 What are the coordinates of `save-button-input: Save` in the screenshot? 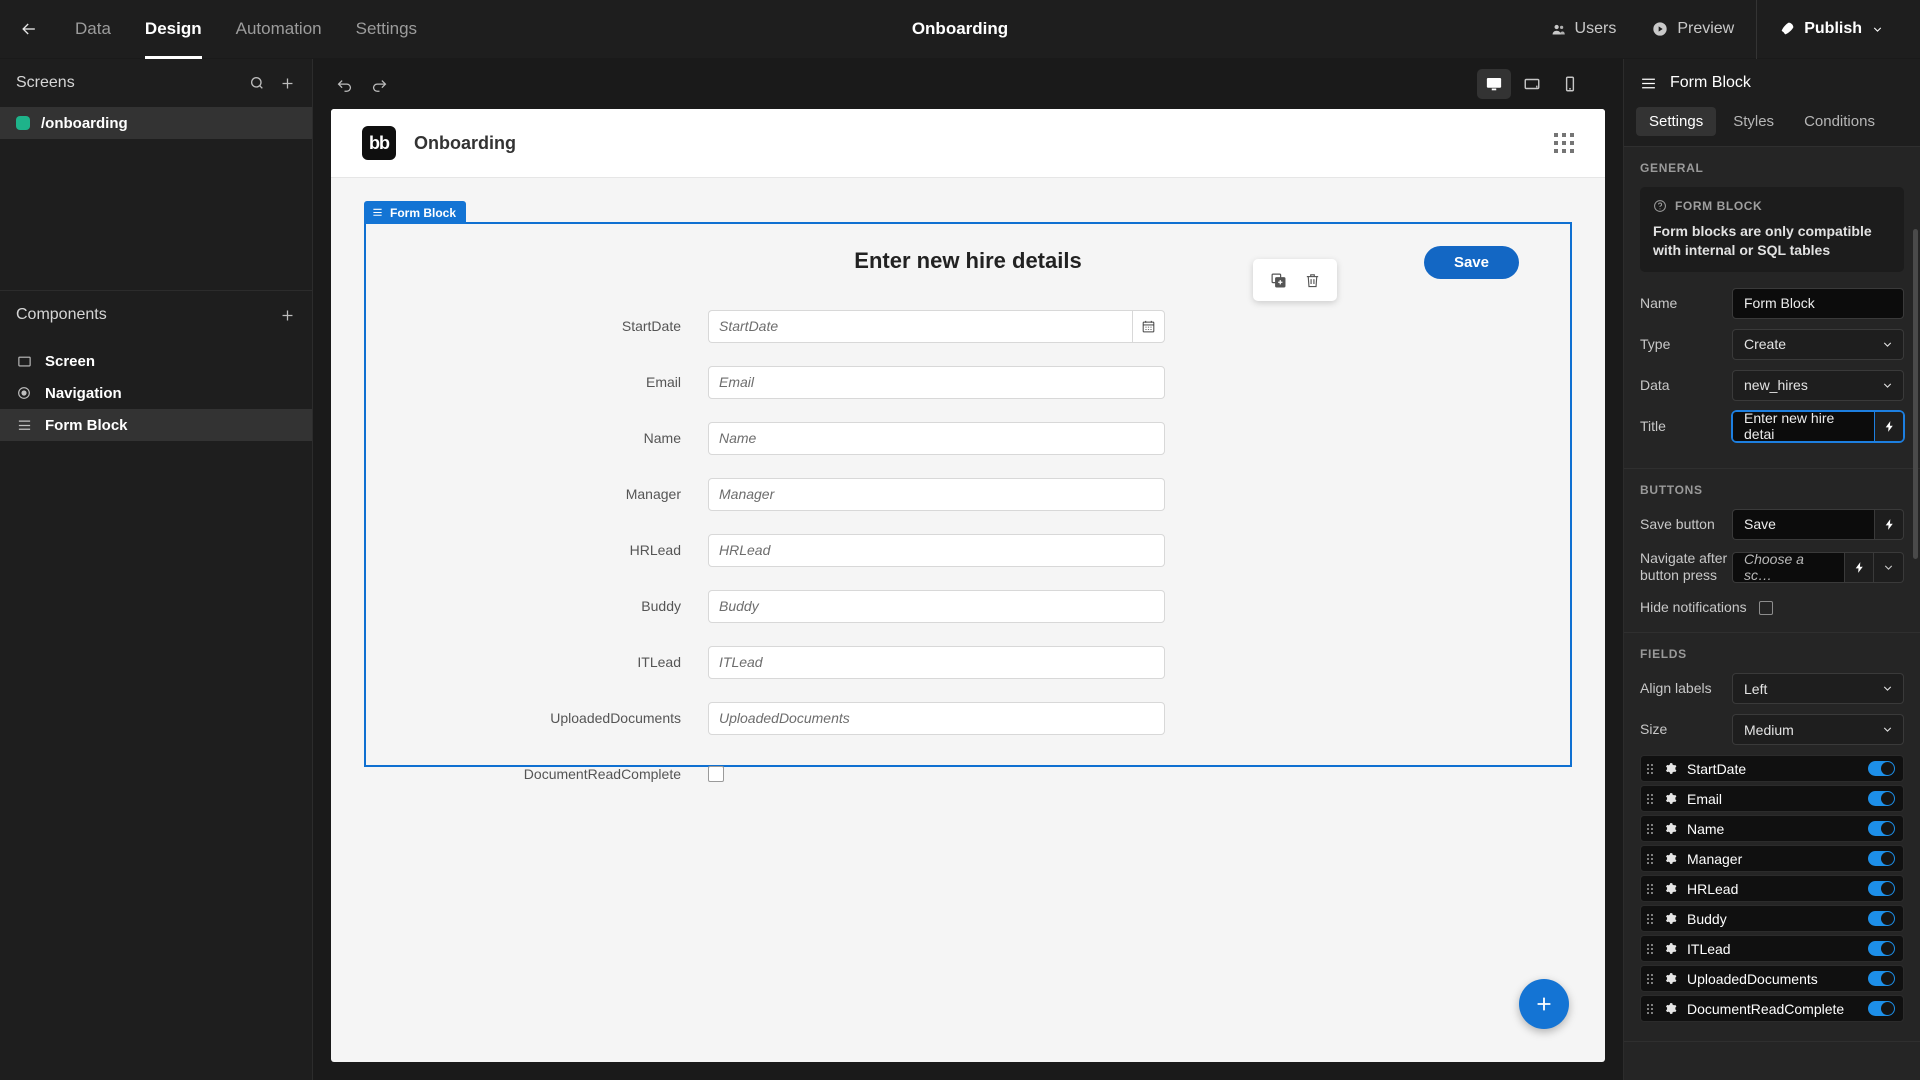 It's located at (1803, 524).